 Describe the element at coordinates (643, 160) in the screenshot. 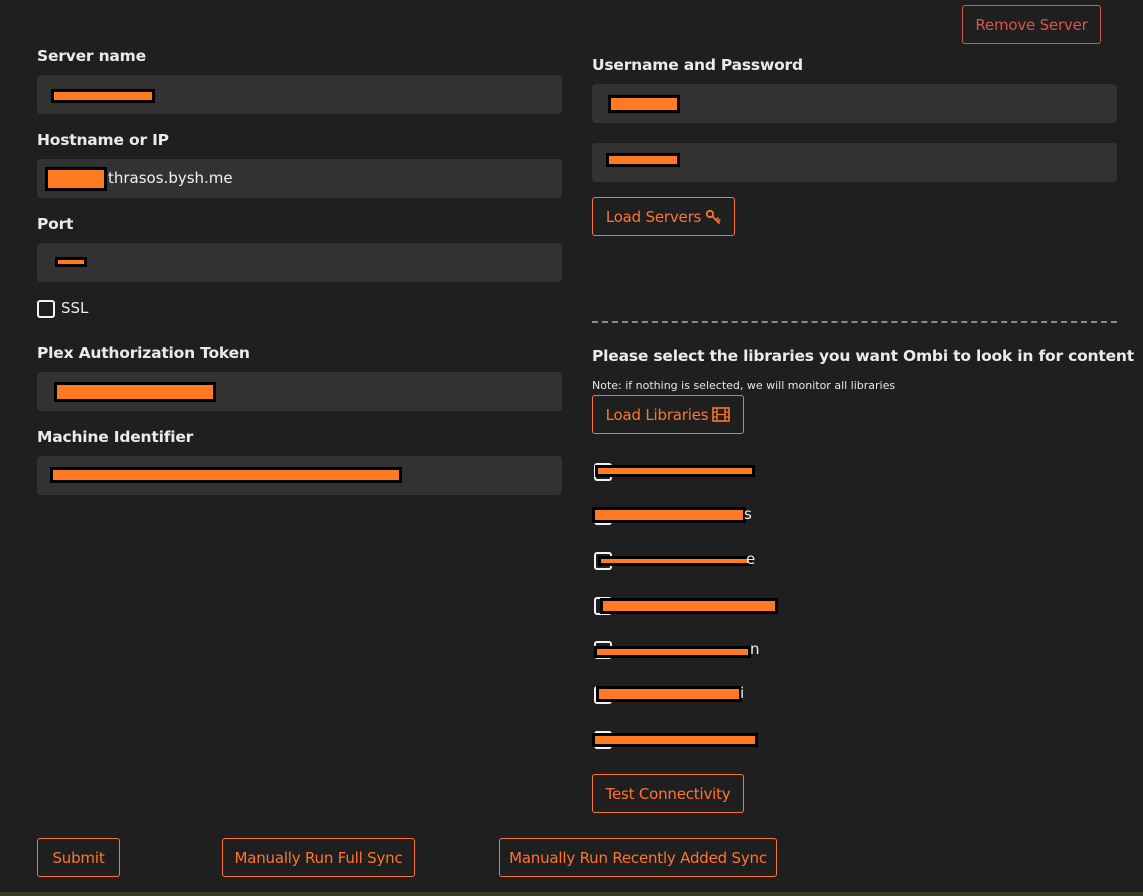

I see `redacted-password` at that location.